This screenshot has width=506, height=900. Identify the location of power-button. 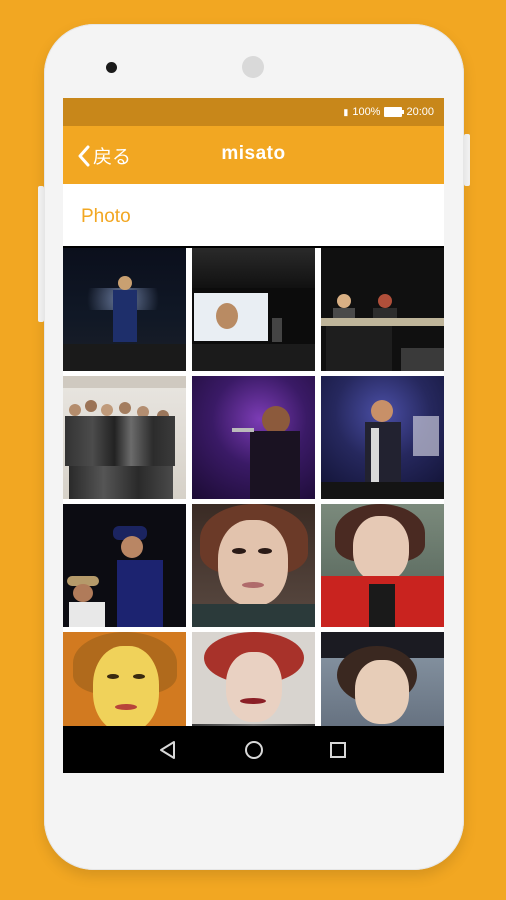
(467, 160).